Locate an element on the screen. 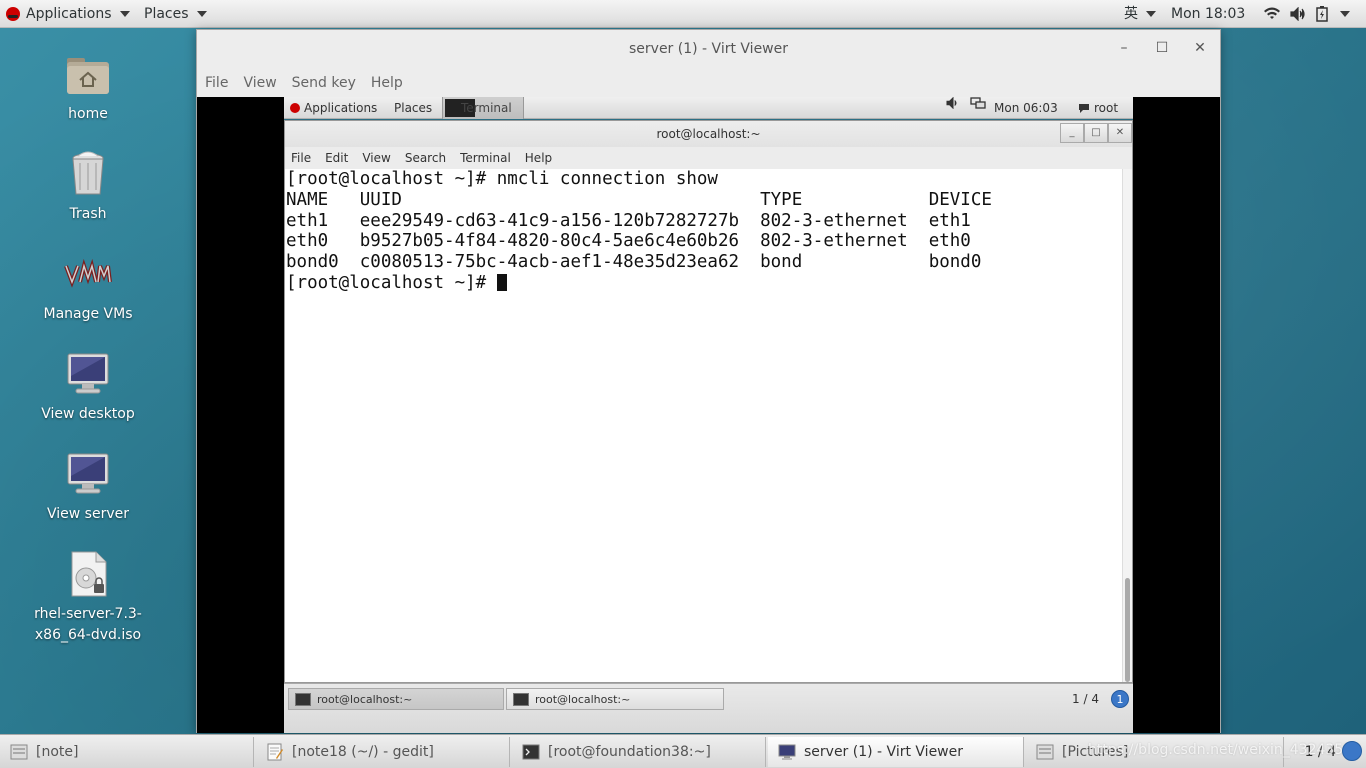  desktop-icon-label: Manage VMs is located at coordinates (88, 314).